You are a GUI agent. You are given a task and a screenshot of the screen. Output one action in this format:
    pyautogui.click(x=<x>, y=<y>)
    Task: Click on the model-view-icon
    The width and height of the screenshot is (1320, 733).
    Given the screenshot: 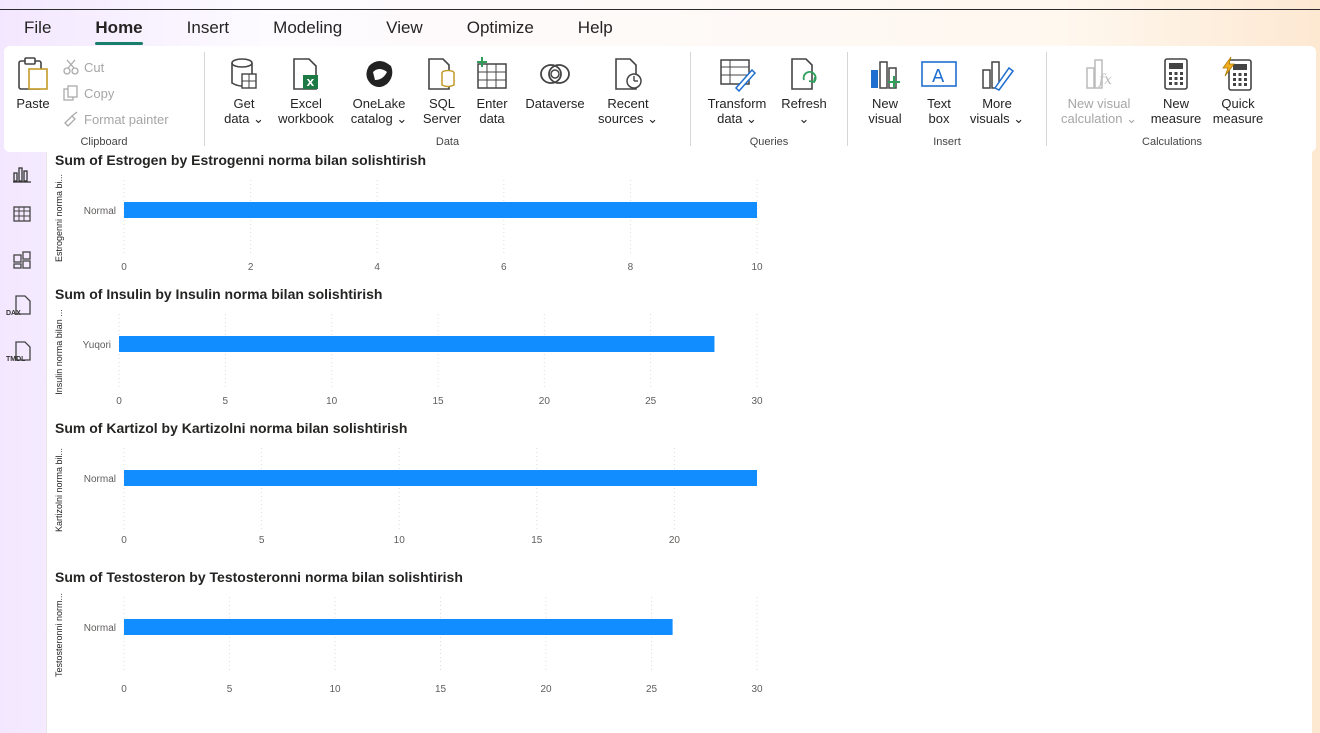 What is the action you would take?
    pyautogui.click(x=22, y=260)
    